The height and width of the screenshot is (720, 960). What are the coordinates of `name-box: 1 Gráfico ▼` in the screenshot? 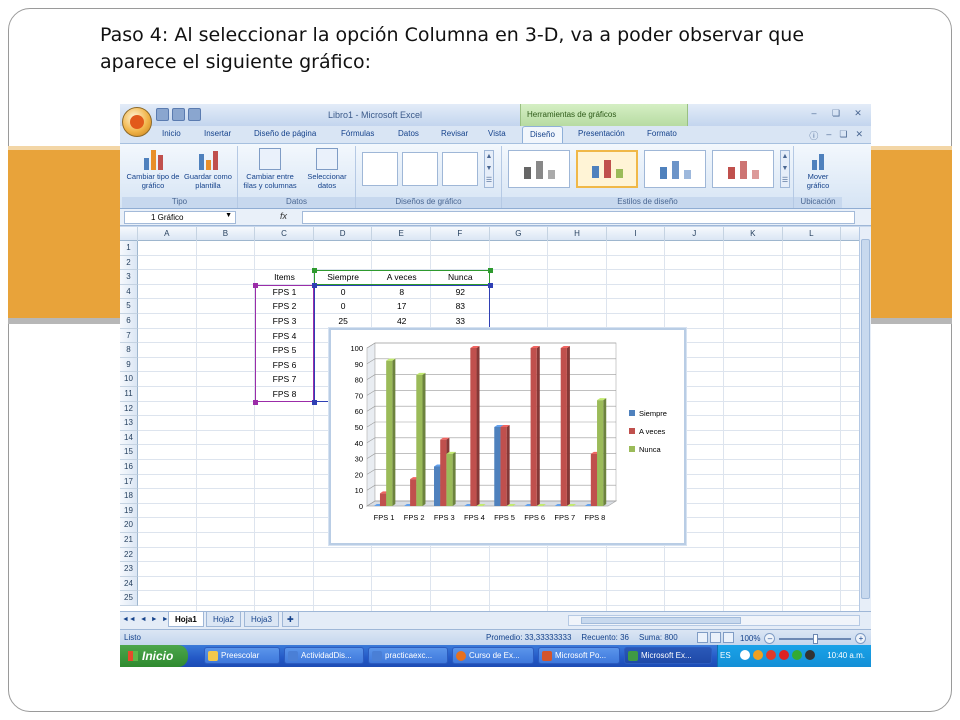 It's located at (180, 217).